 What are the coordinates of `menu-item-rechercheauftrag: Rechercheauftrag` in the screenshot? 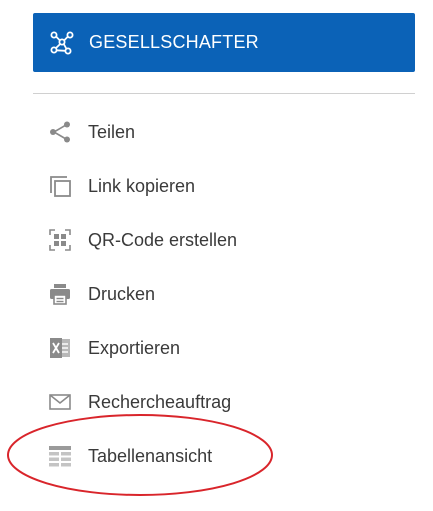 It's located at (138, 402).